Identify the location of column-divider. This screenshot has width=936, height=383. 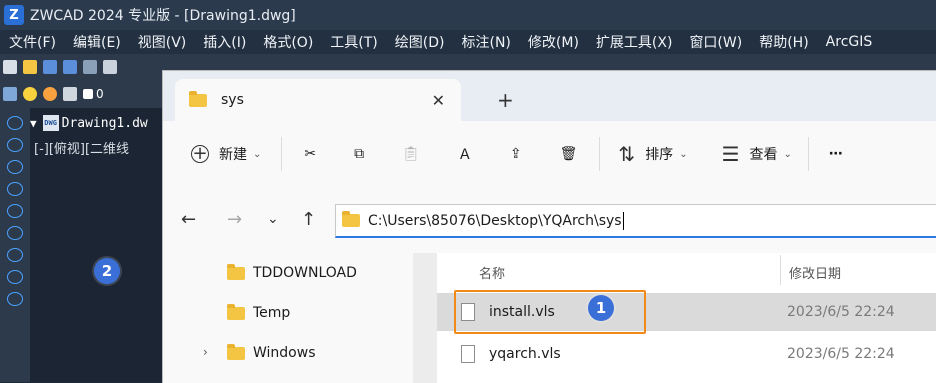
(780, 270).